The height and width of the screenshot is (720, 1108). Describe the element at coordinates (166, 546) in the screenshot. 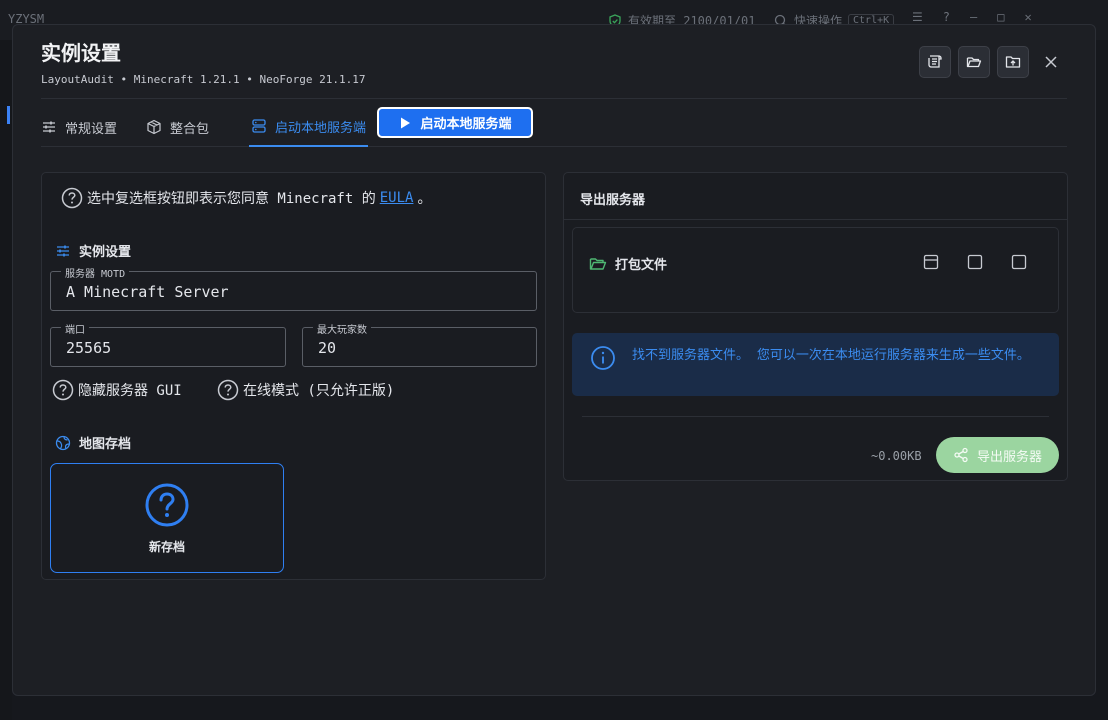

I see `new-world-label: 新存档` at that location.